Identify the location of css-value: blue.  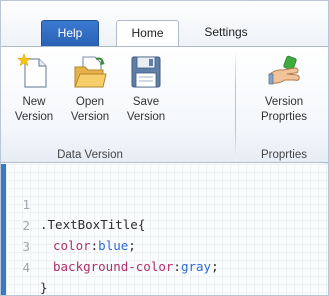
(113, 245).